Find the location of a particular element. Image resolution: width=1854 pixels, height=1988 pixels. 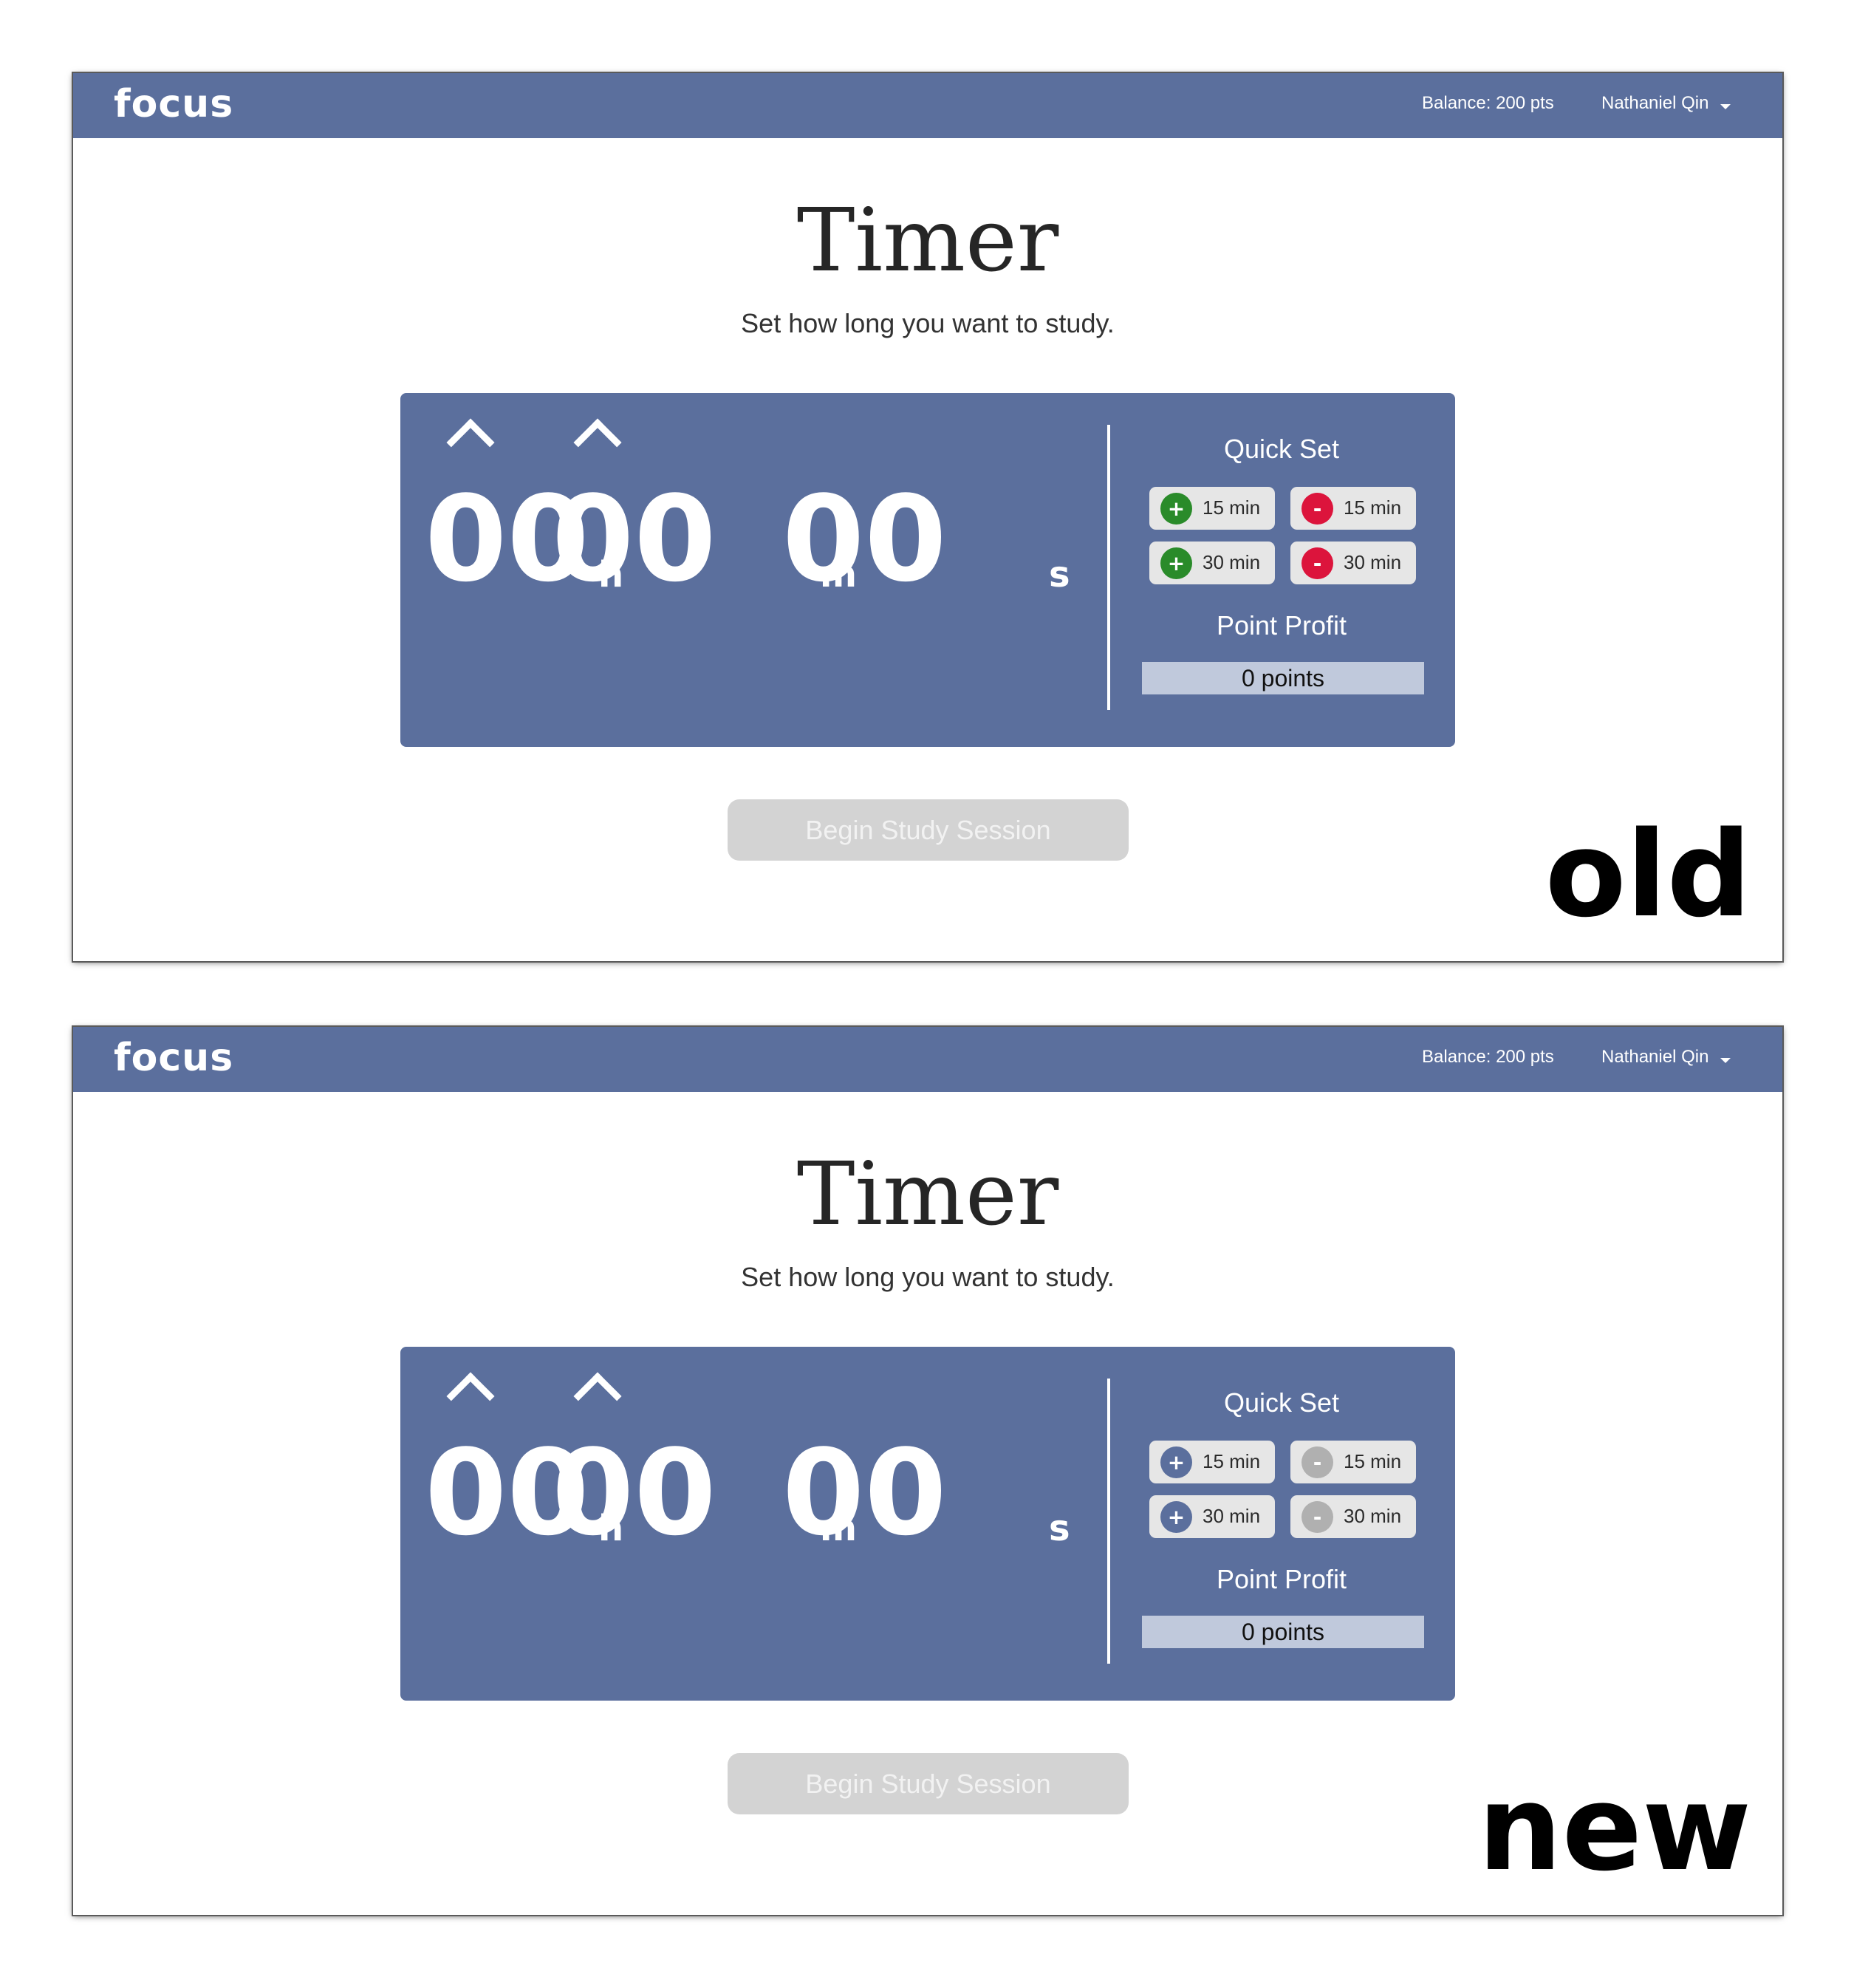

version-label: new is located at coordinates (1614, 1828).